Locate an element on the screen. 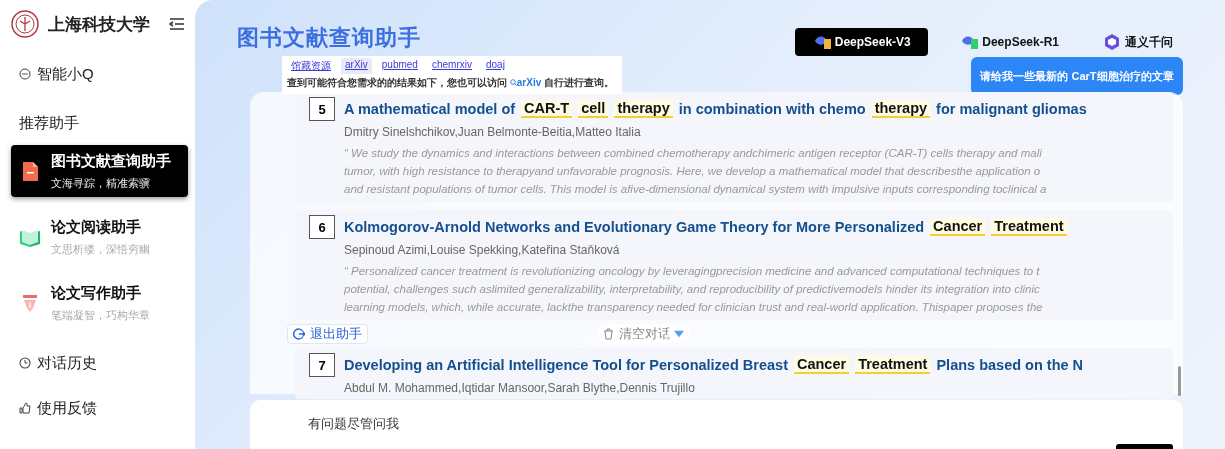 This screenshot has height=449, width=1225. result-title-link: Developing an Artificial Intelligence Tool for Personalized Breast is located at coordinates (566, 364).